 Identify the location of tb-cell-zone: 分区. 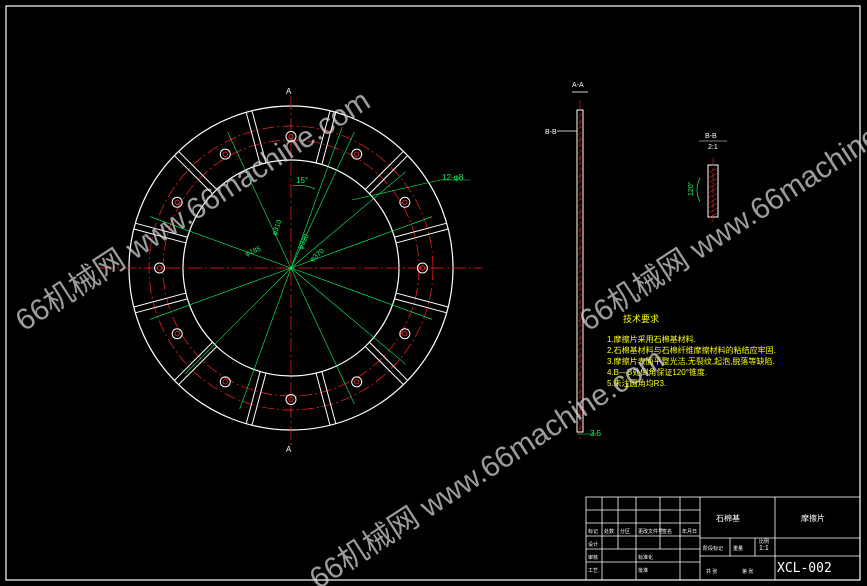
(625, 531).